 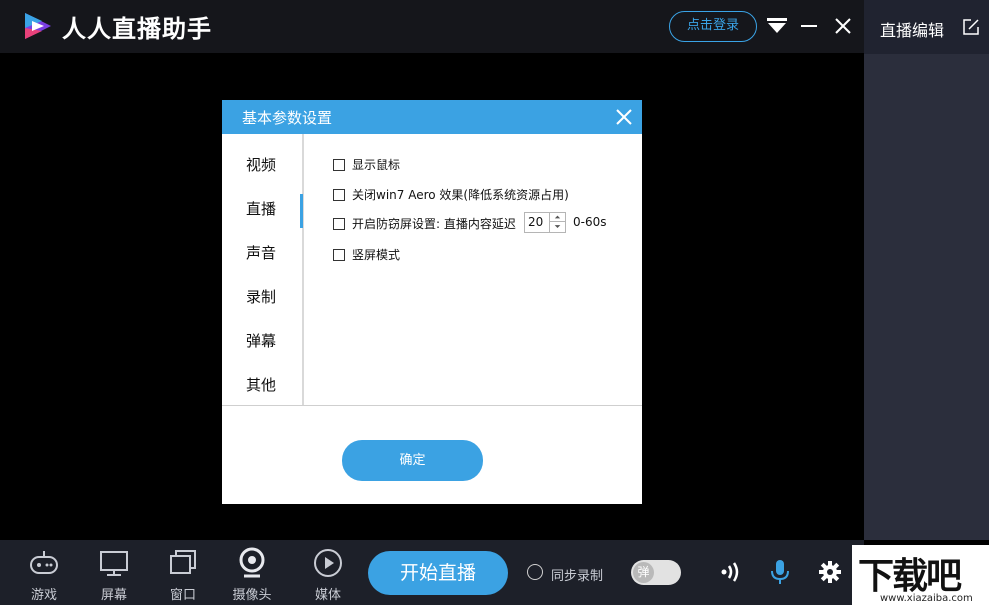 I want to click on sync-record-radio, so click(x=535, y=572).